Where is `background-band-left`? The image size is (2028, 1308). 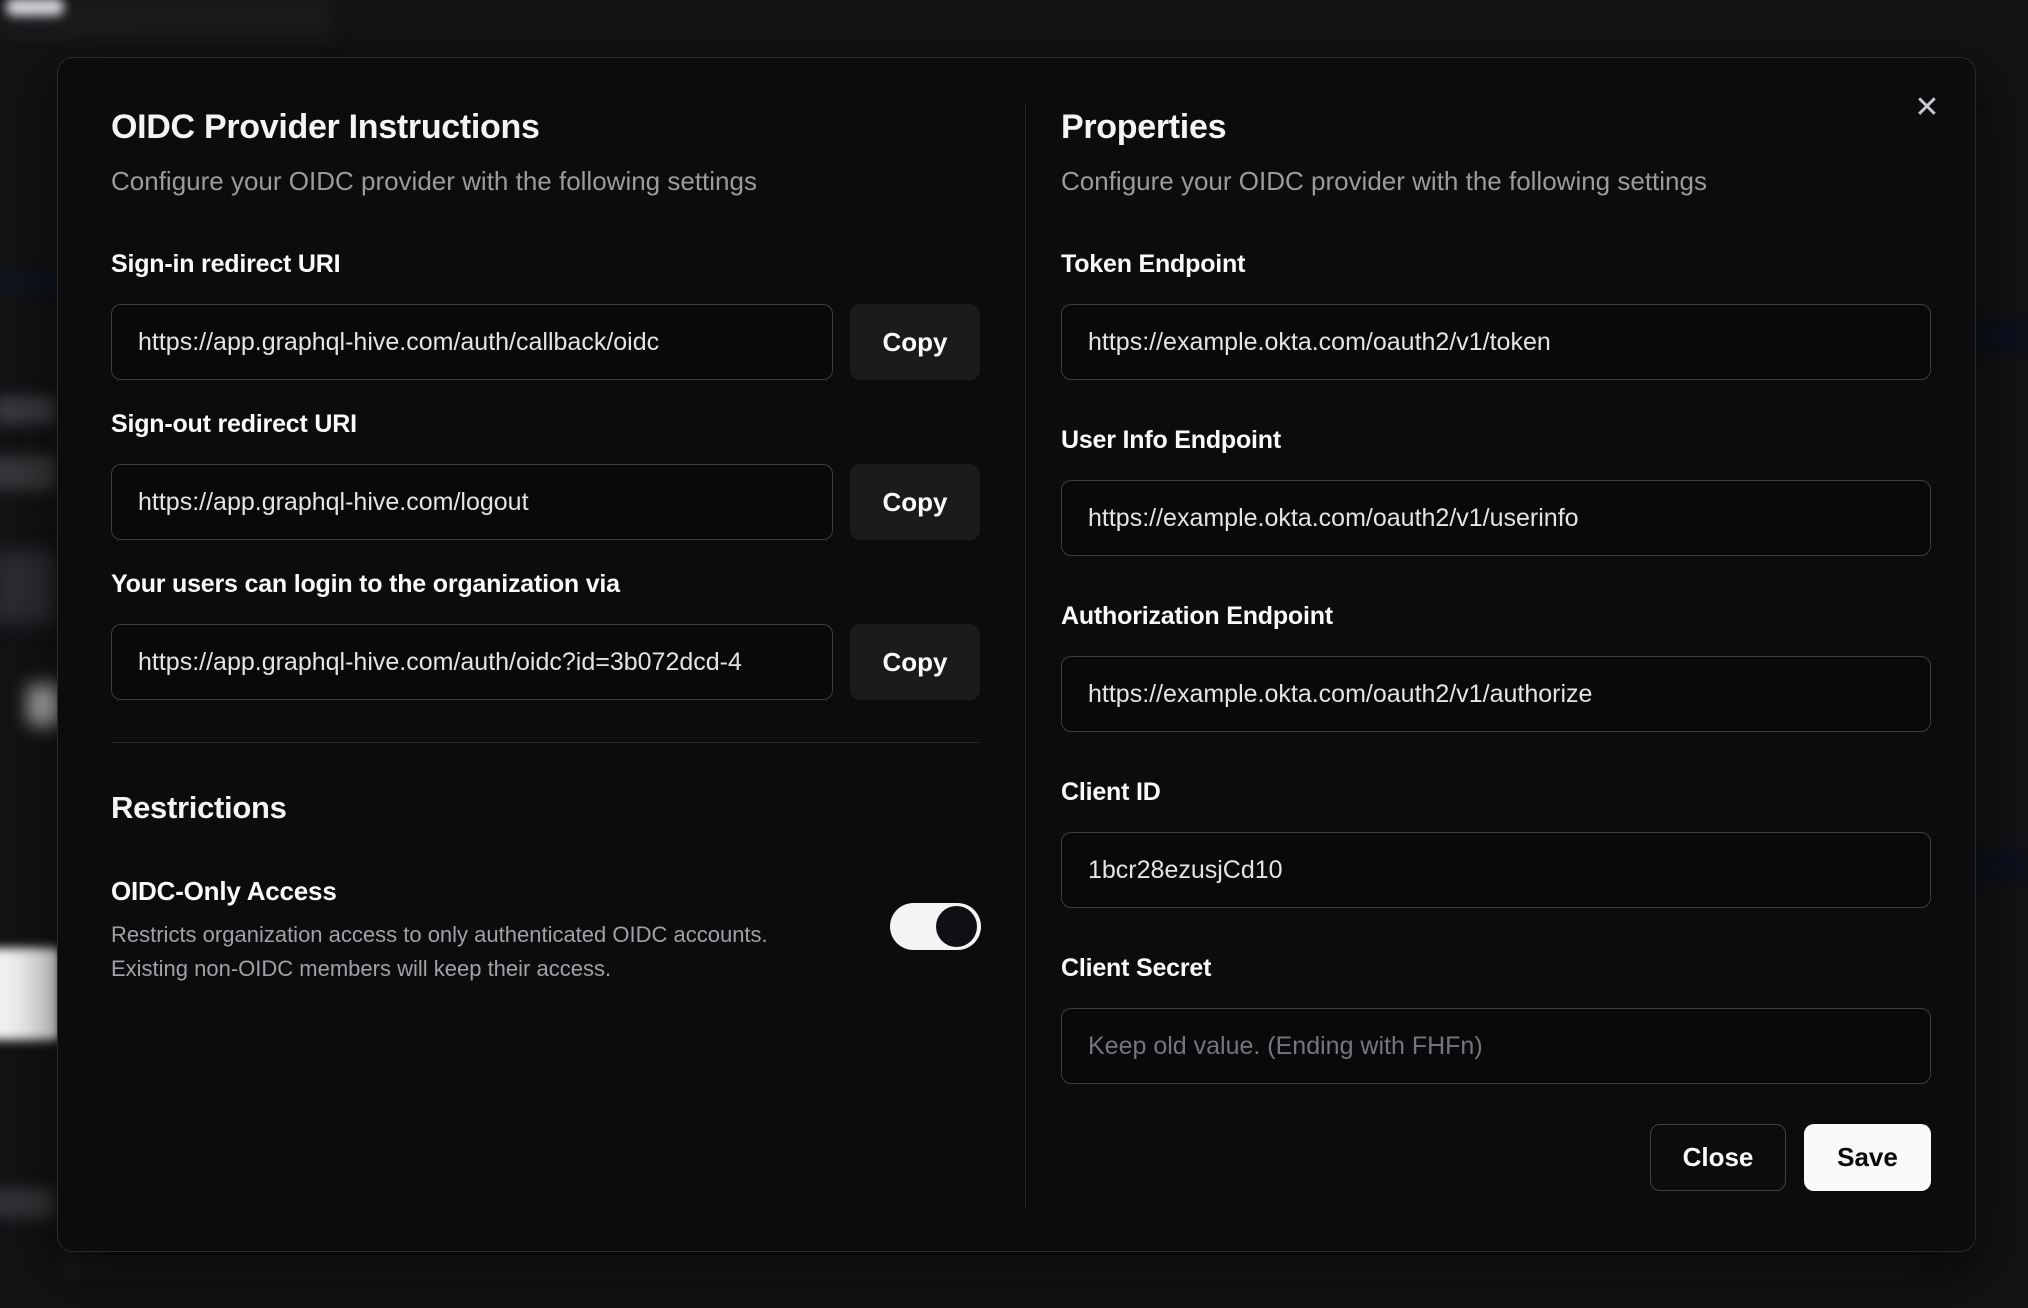 background-band-left is located at coordinates (29, 282).